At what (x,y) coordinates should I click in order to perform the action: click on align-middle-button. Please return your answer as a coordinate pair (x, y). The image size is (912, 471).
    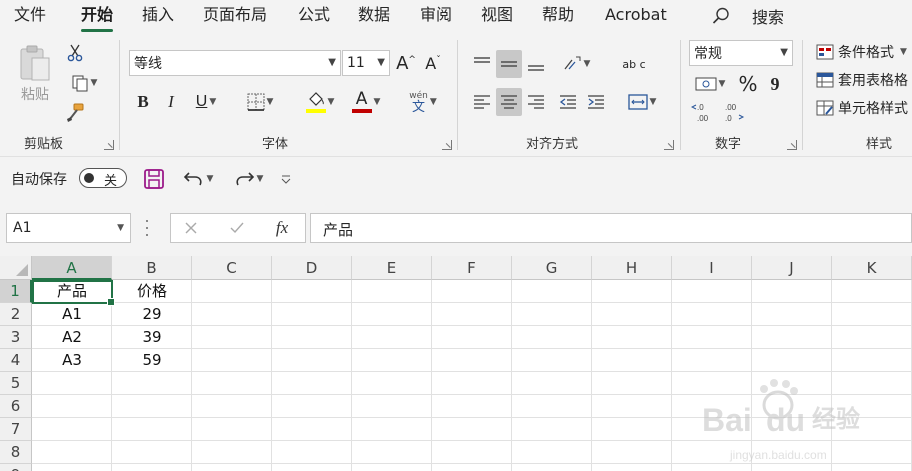
    Looking at the image, I should click on (509, 64).